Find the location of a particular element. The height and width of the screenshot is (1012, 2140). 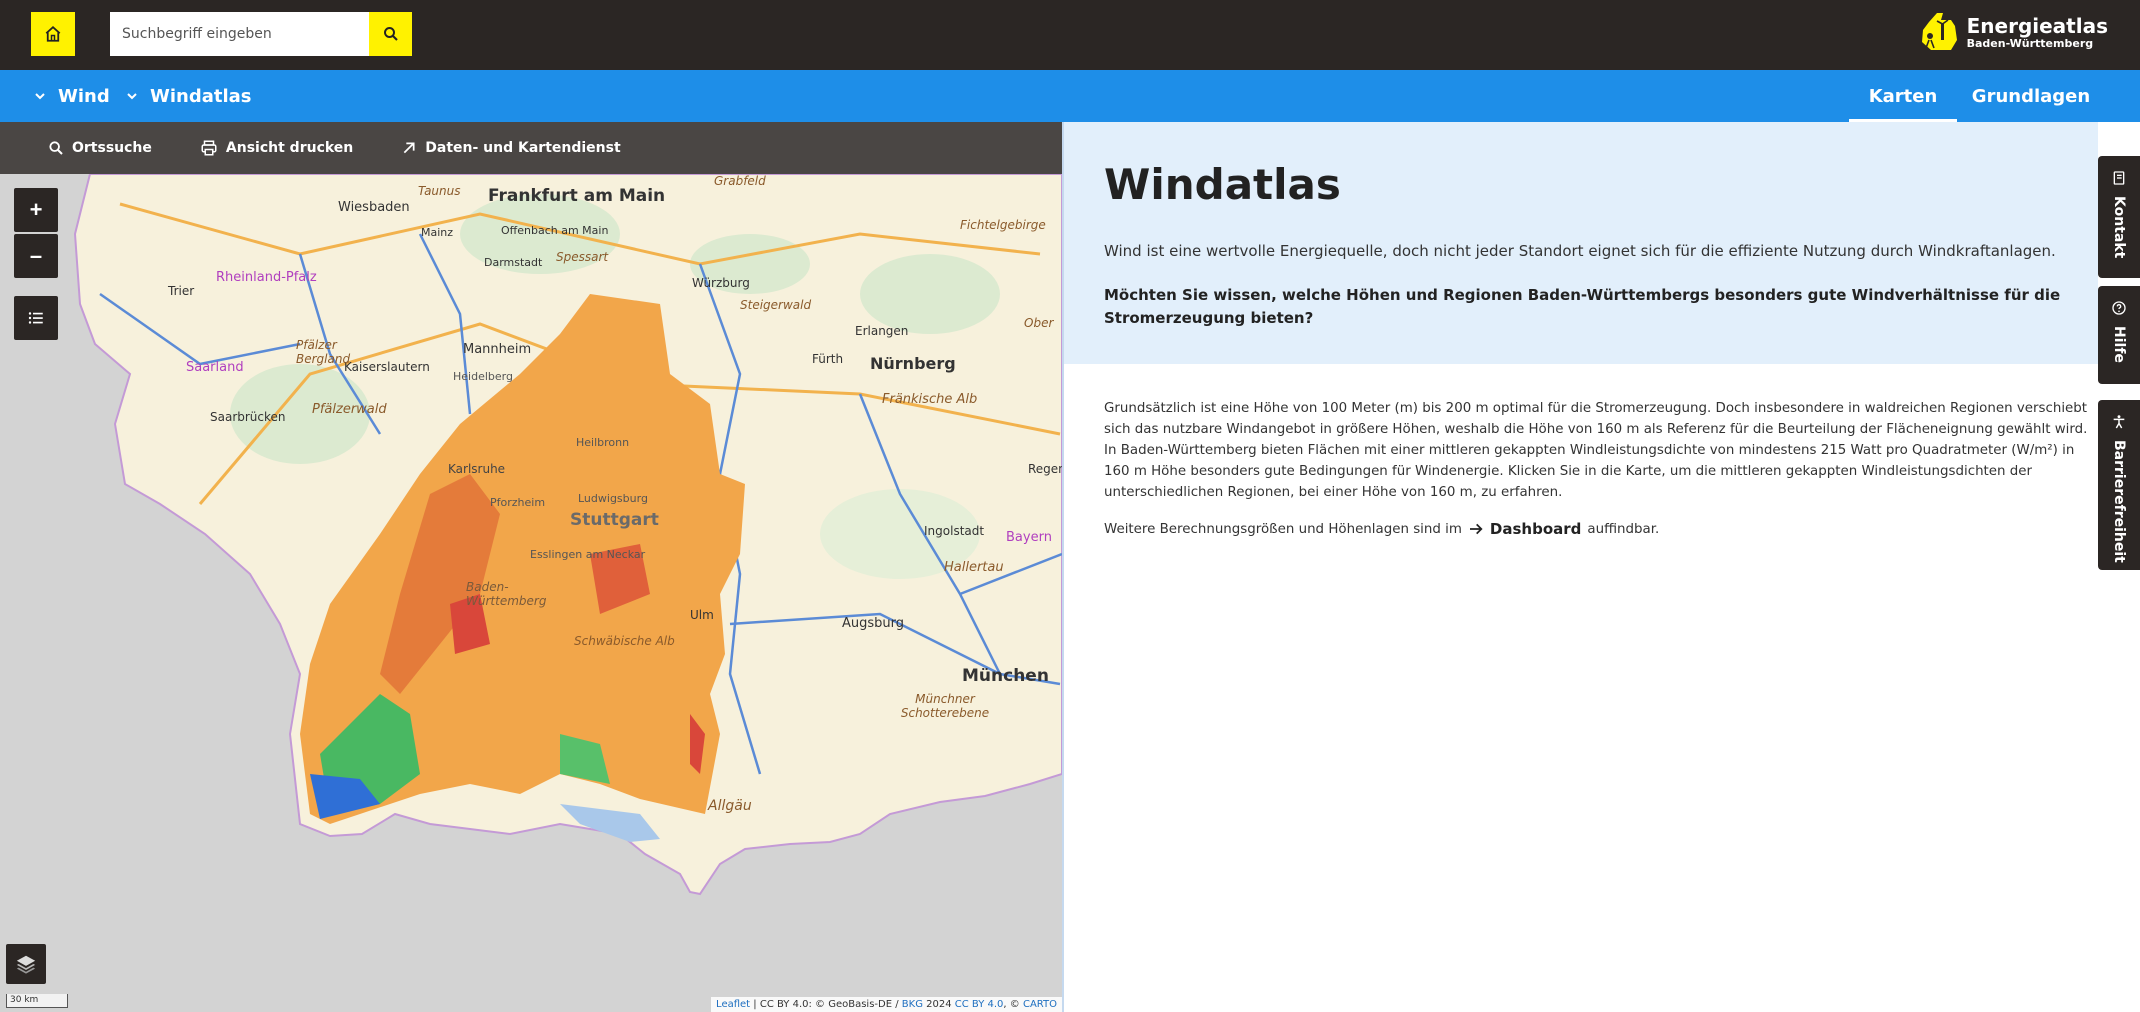

side-tab-hilfe: Hilfe is located at coordinates (2119, 335).